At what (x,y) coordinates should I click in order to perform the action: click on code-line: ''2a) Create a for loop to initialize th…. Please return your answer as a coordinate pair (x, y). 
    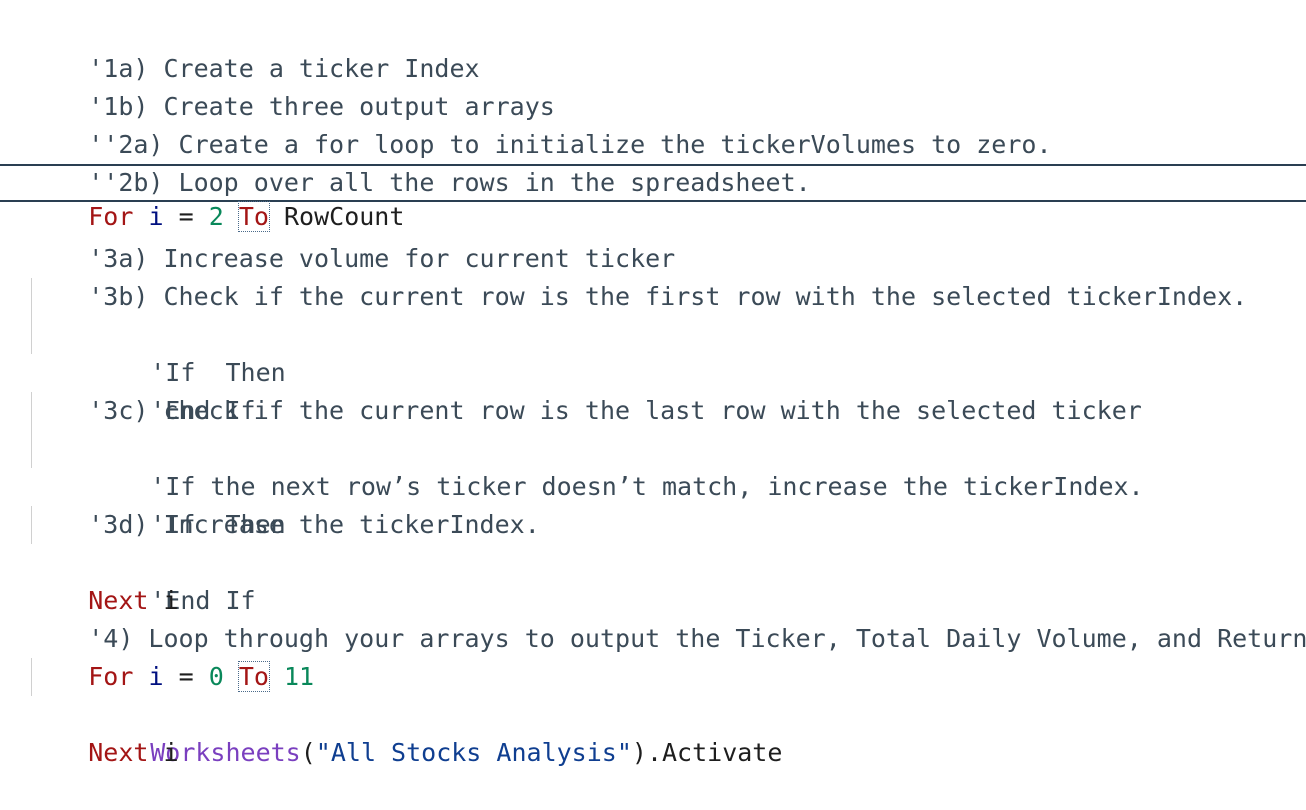
    Looking at the image, I should click on (653, 123).